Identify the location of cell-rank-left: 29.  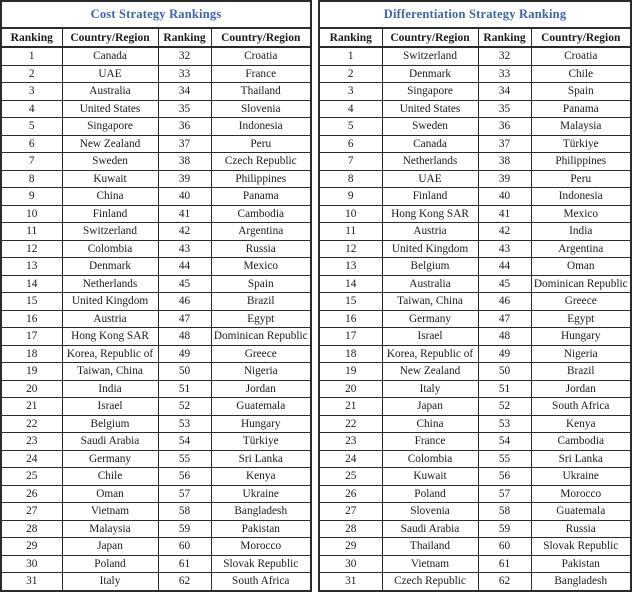
(351, 546).